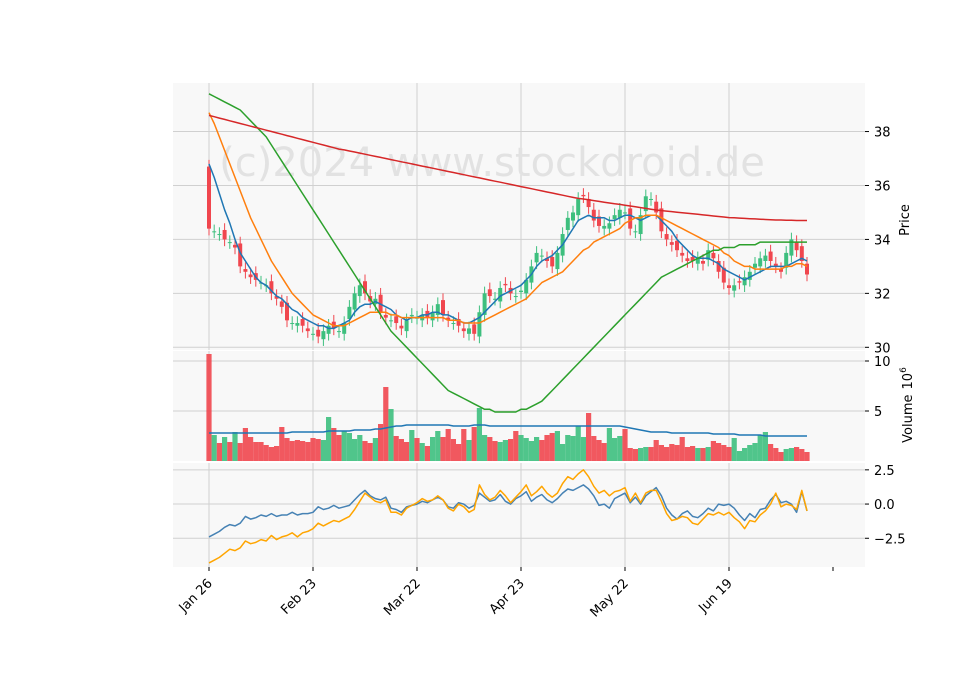  Describe the element at coordinates (299, 597) in the screenshot. I see `date-tick-label: Feb 23` at that location.